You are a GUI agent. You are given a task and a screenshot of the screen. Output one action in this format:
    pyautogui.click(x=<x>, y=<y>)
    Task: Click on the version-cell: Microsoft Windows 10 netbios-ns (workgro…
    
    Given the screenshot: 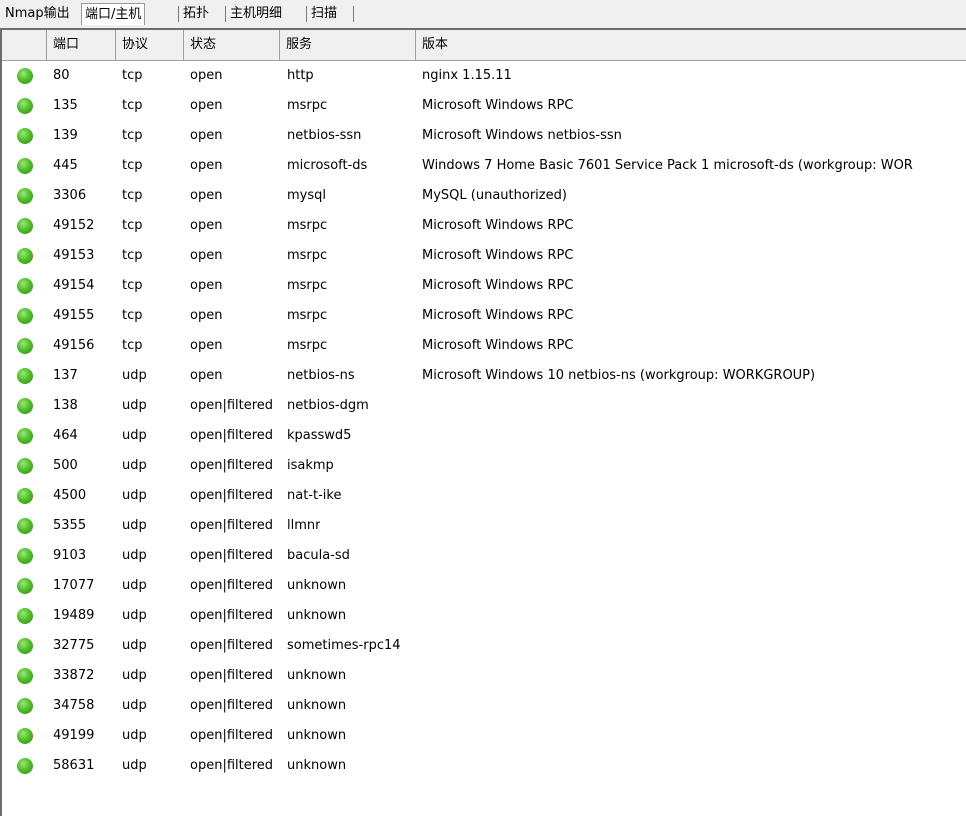 What is the action you would take?
    pyautogui.click(x=619, y=375)
    